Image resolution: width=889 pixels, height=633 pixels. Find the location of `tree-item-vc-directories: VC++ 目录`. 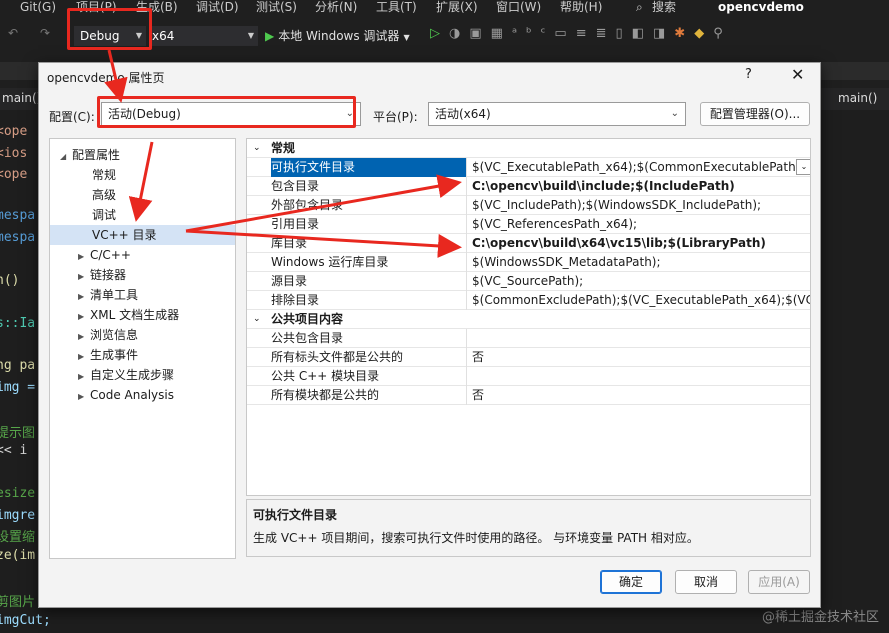

tree-item-vc-directories: VC++ 目录 is located at coordinates (142, 235).